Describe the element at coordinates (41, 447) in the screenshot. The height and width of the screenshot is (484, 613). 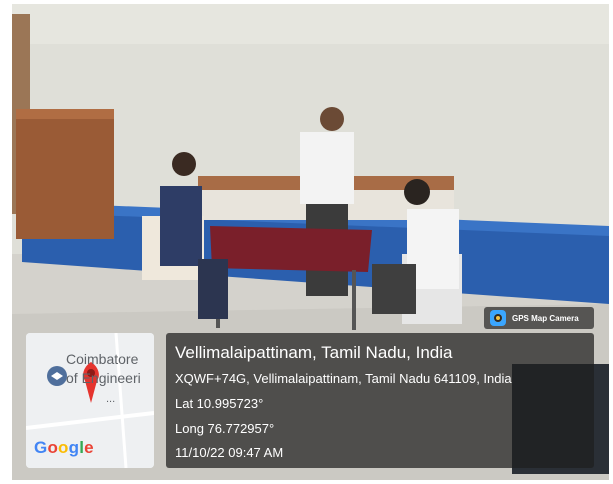
I see `google-letter: G` at that location.